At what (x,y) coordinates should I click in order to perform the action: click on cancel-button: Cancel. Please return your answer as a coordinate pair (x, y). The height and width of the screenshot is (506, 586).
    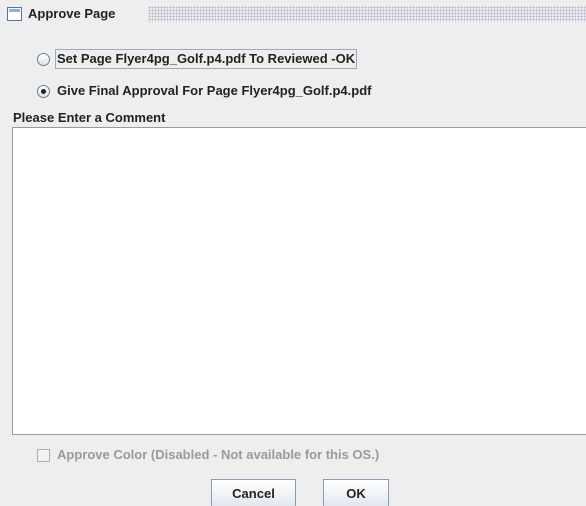
    Looking at the image, I should click on (253, 492).